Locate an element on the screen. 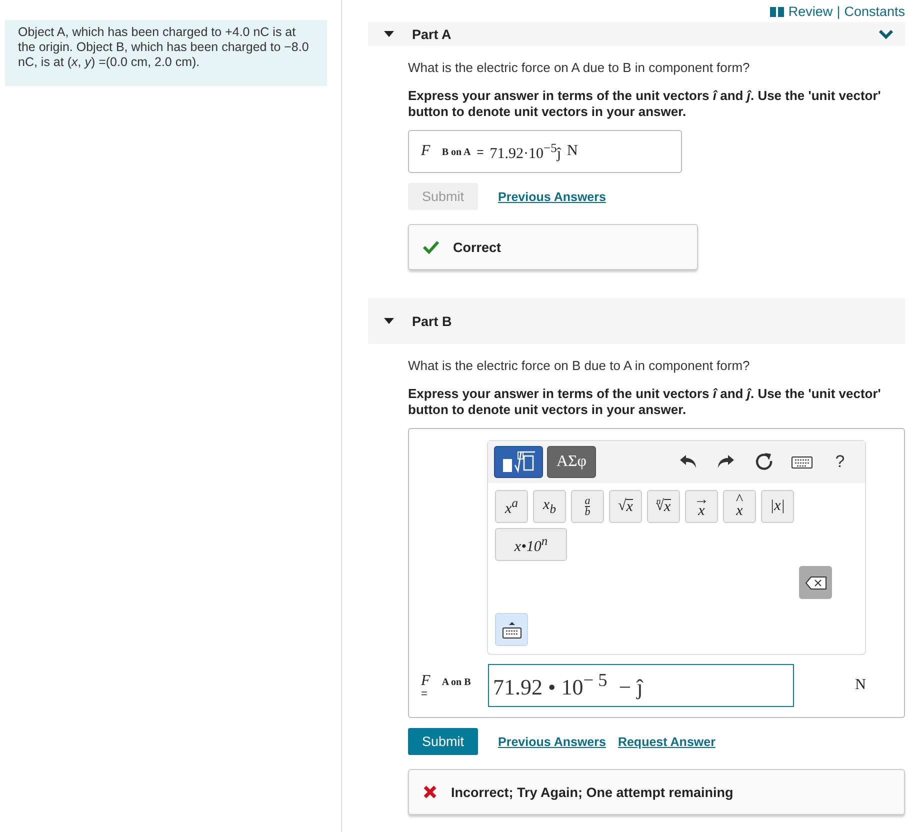  palette-button: a b is located at coordinates (587, 506).